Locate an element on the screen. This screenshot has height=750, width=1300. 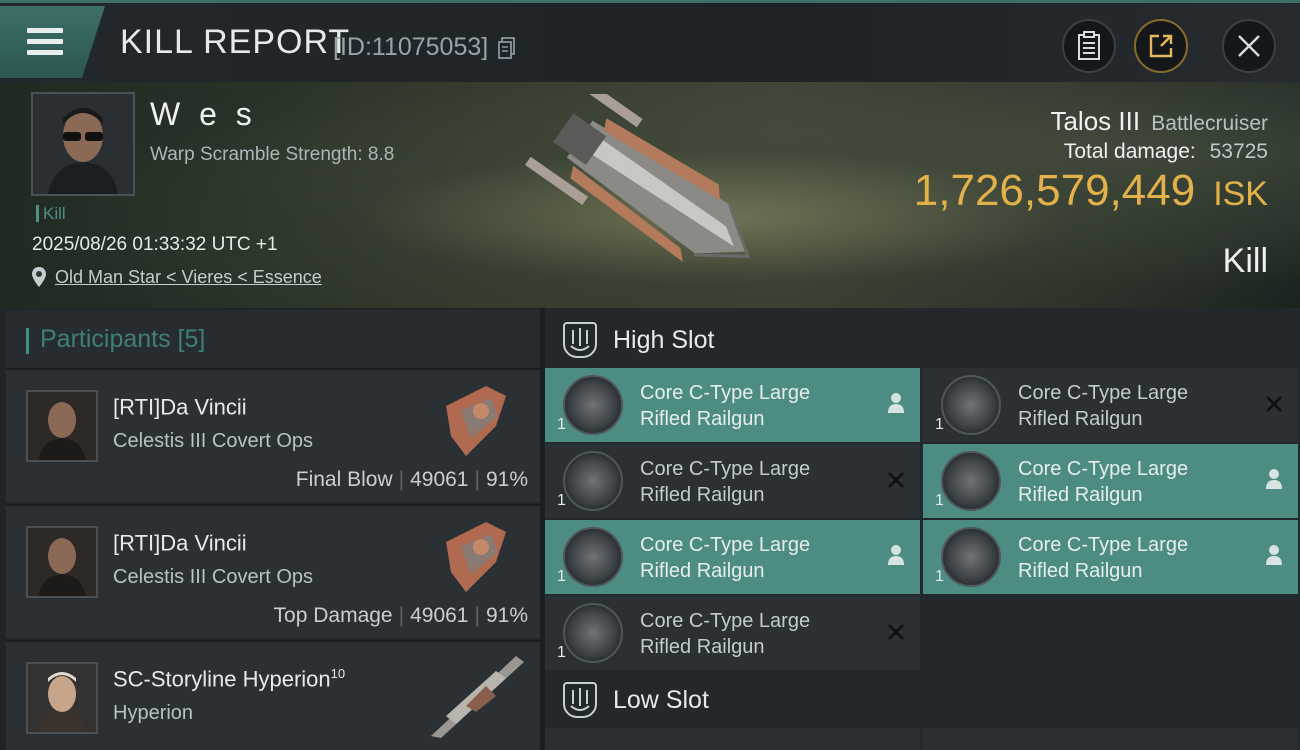
kill-tag: Kill is located at coordinates (51, 213).